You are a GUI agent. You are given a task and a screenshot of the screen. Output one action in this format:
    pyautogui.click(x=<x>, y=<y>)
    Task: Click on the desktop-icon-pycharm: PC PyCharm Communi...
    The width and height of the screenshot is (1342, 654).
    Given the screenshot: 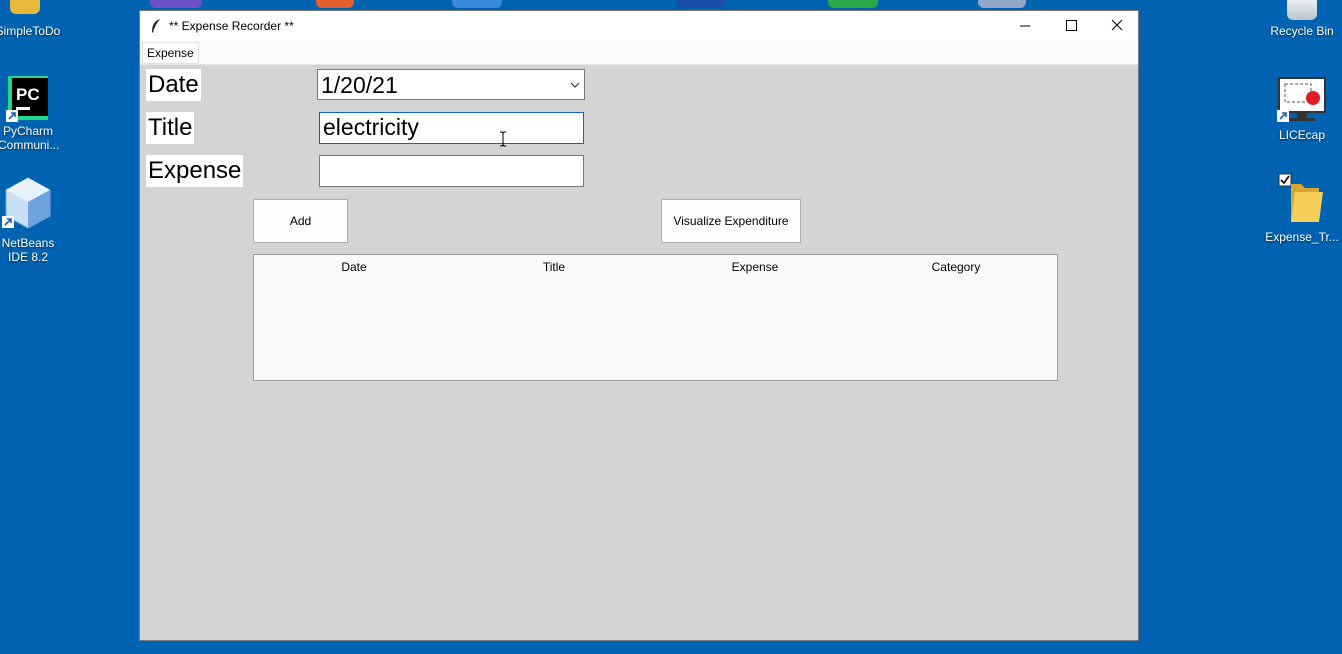 What is the action you would take?
    pyautogui.click(x=35, y=113)
    